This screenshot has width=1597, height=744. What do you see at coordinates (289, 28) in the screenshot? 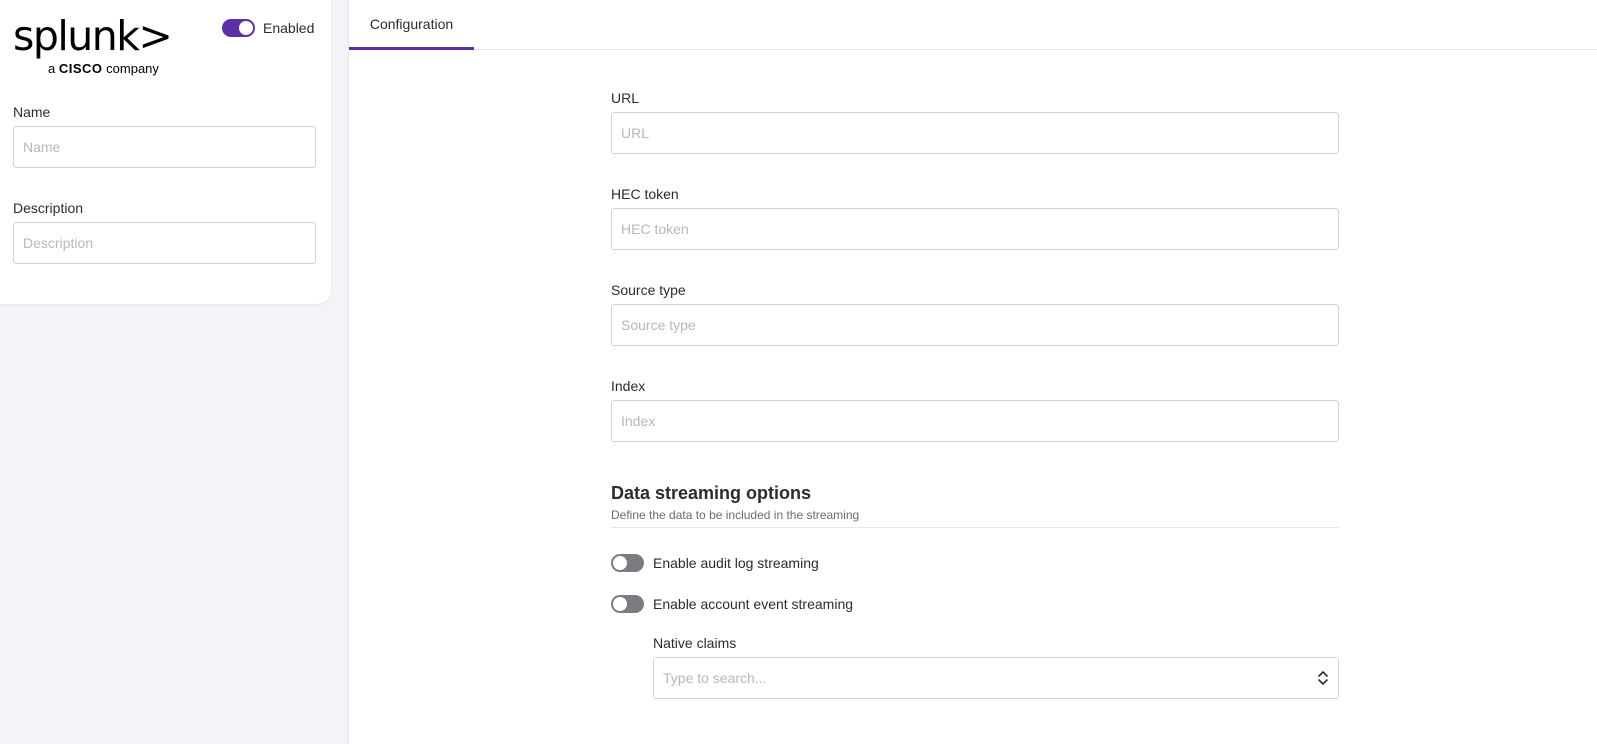
I see `enabled-label: Enabled` at bounding box center [289, 28].